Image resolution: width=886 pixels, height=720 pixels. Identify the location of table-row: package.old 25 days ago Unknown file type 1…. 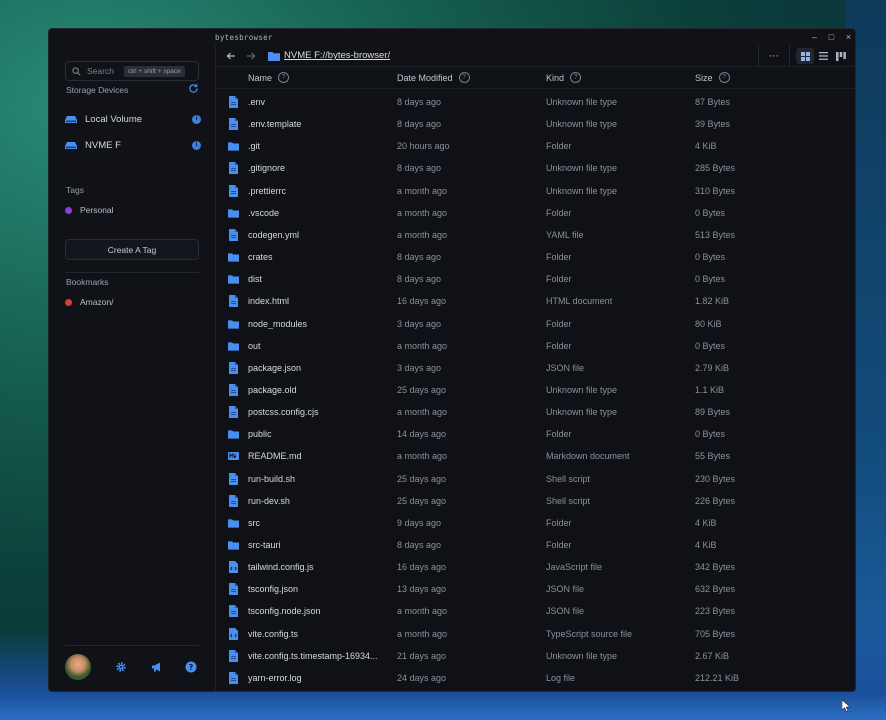
(535, 390).